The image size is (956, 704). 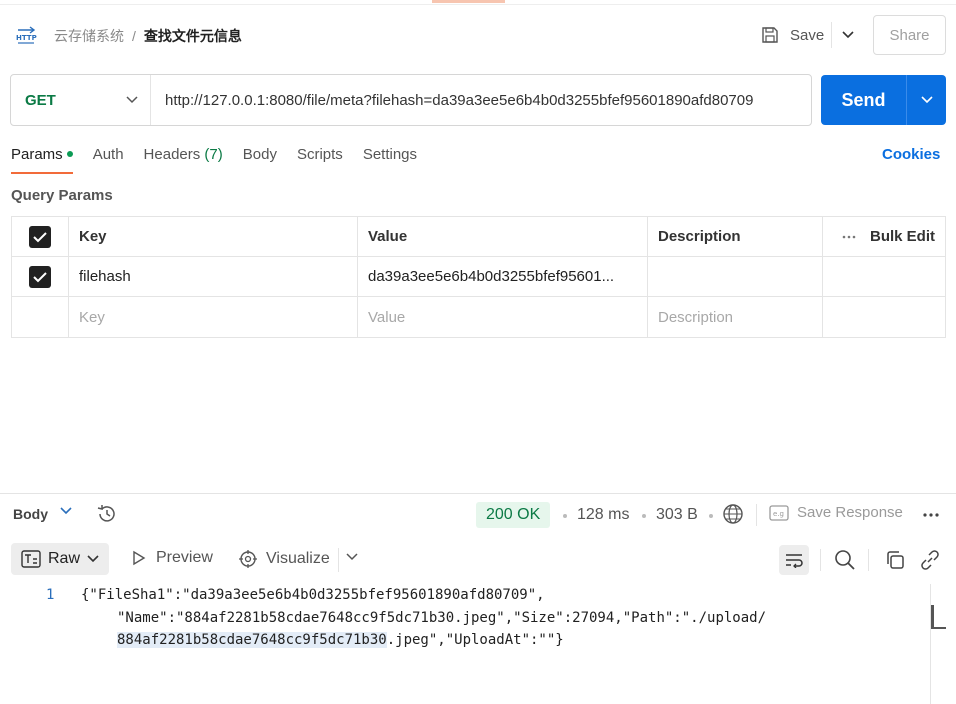 What do you see at coordinates (248, 559) in the screenshot?
I see `visualize-icon` at bounding box center [248, 559].